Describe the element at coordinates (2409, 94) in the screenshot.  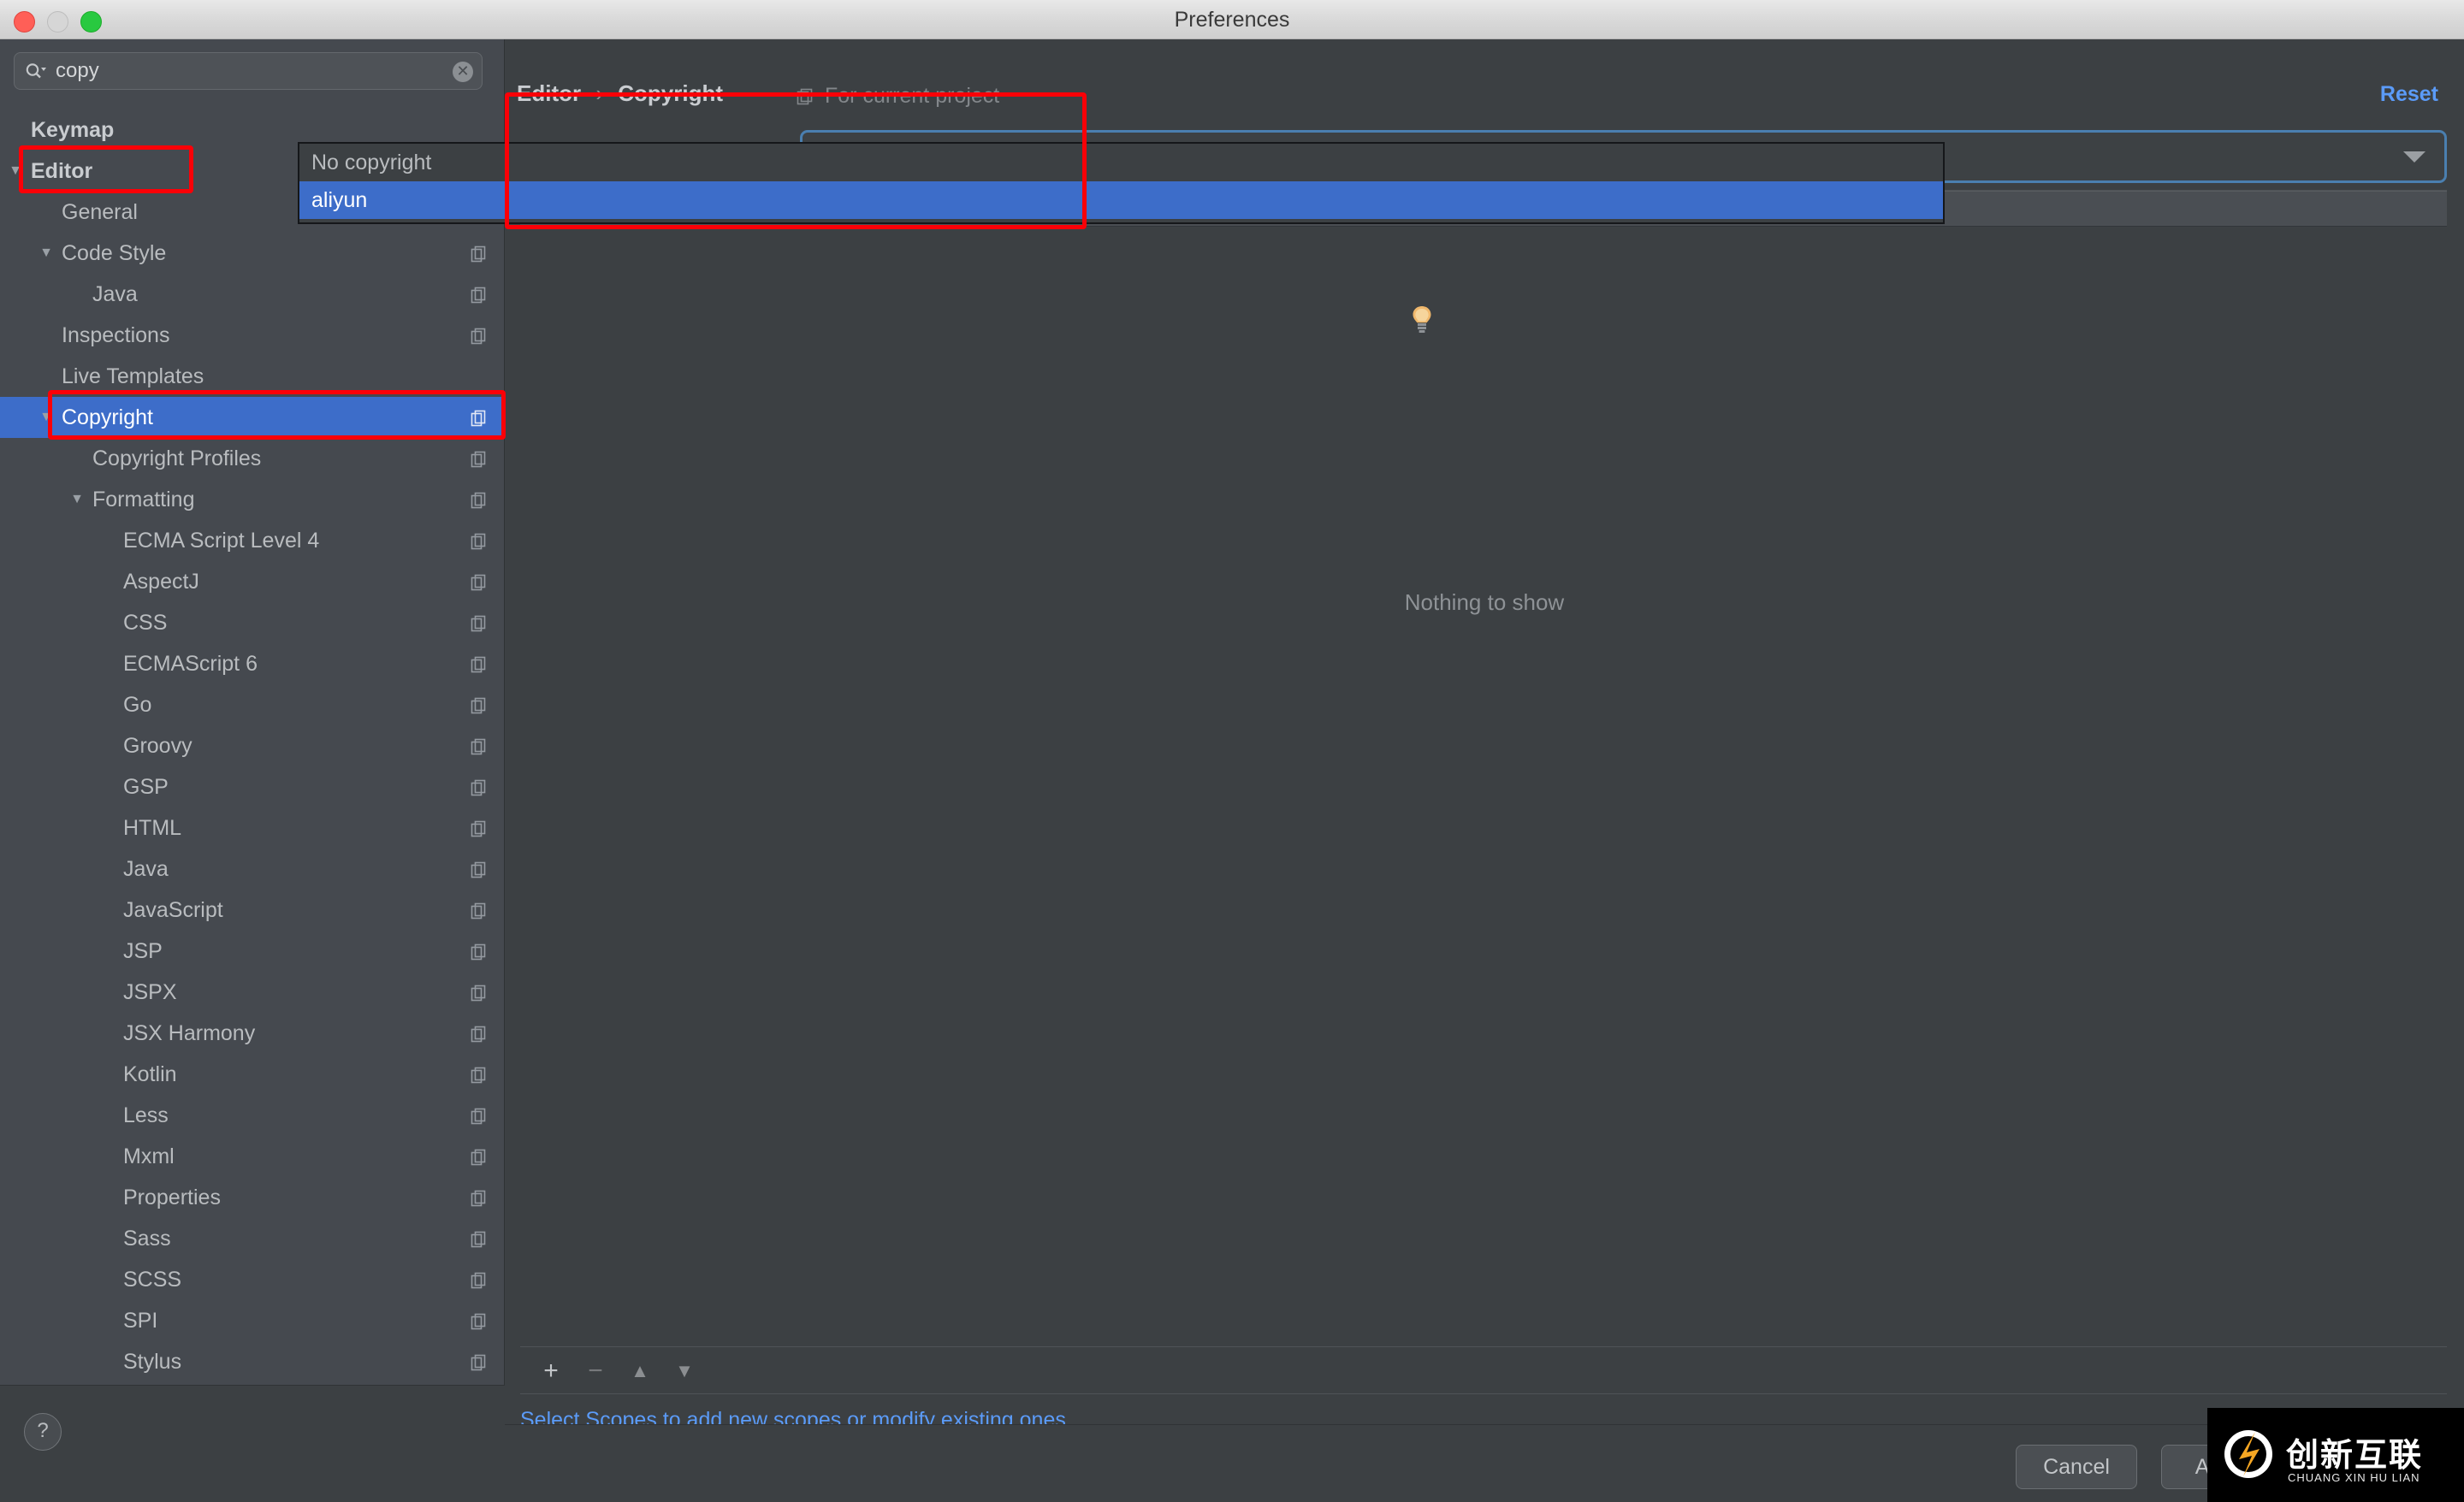
I see `reset-link: Reset` at that location.